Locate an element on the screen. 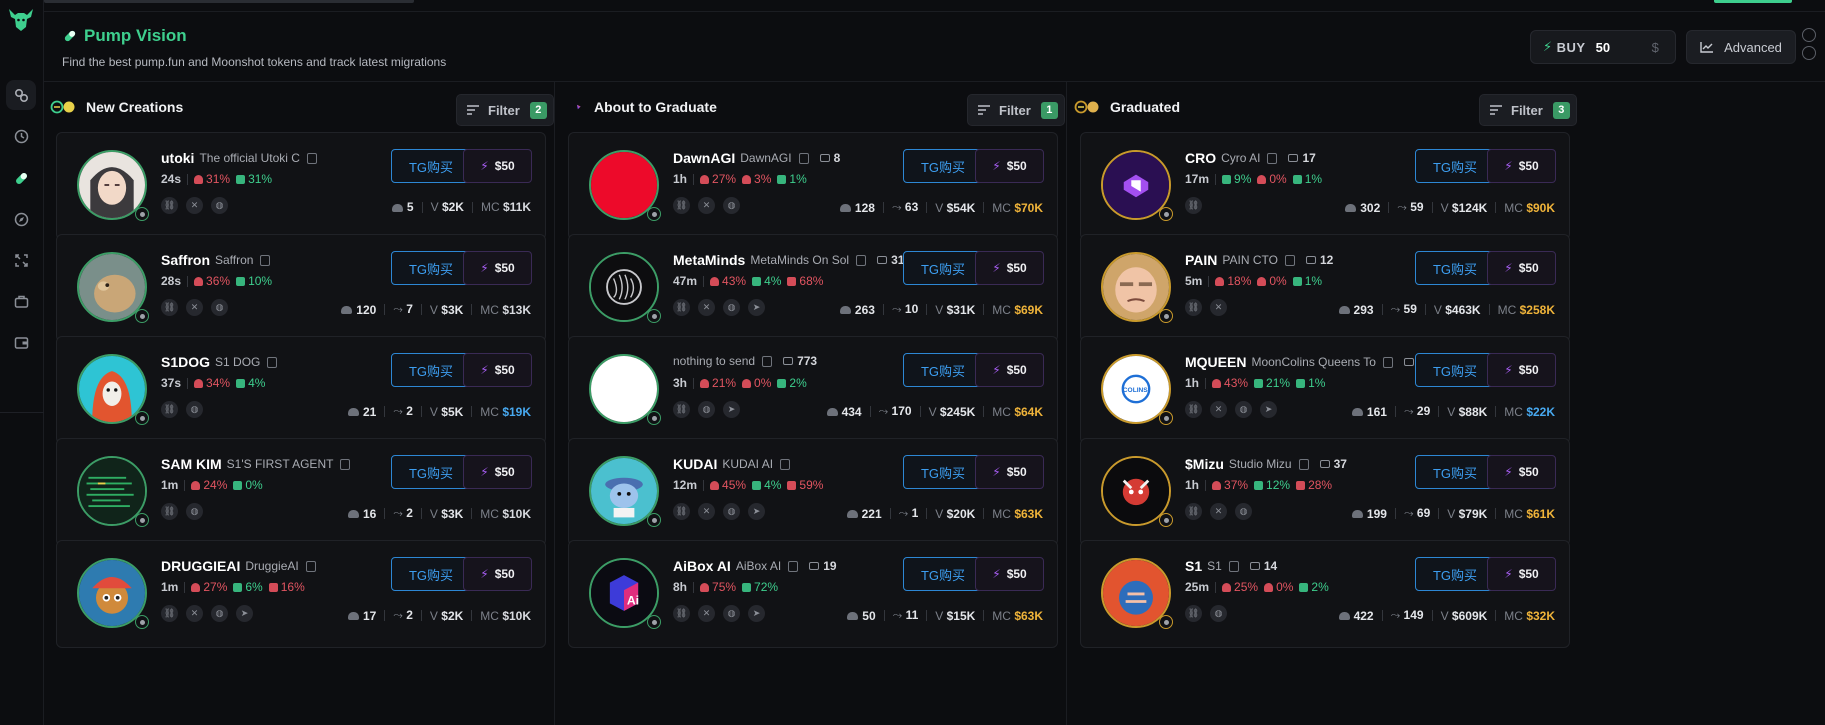 The width and height of the screenshot is (1825, 725). bull-logo-icon is located at coordinates (21, 20).